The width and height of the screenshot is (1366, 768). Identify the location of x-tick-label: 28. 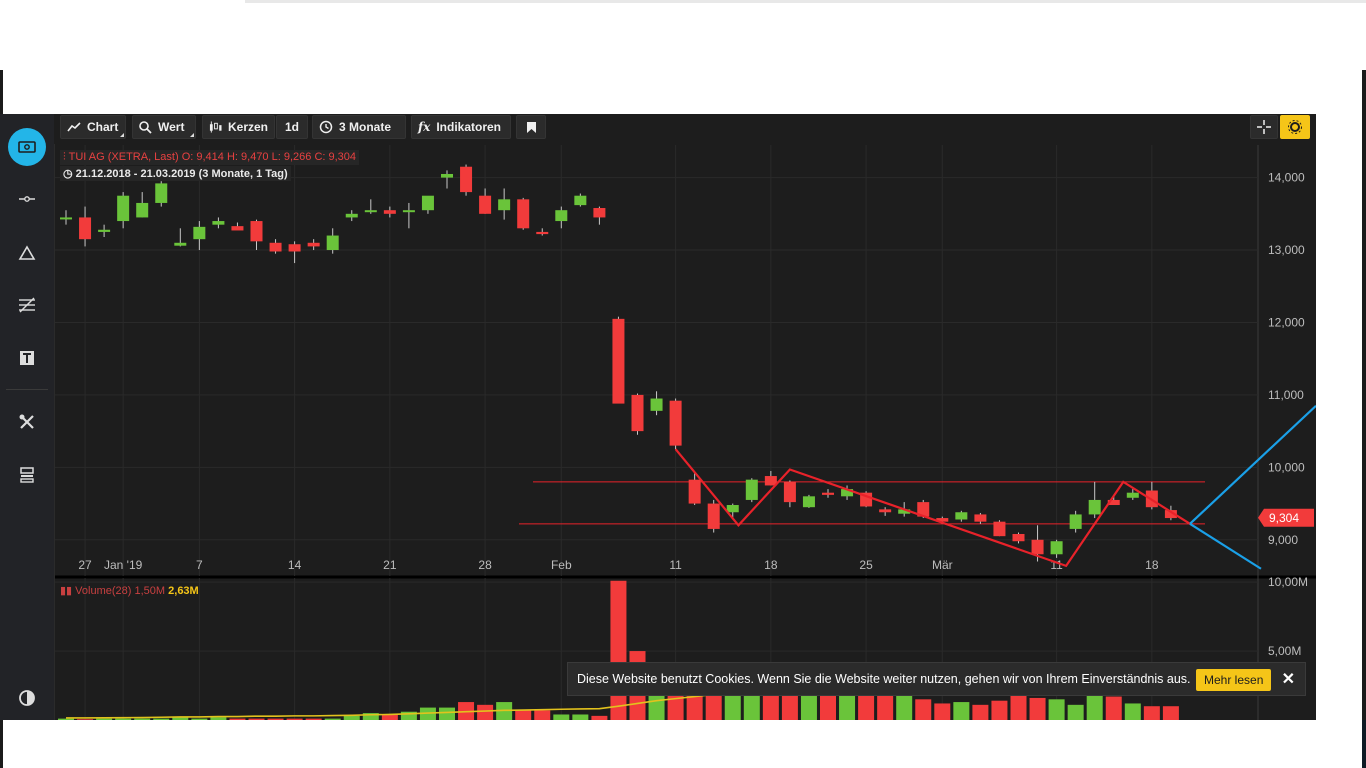
(485, 565).